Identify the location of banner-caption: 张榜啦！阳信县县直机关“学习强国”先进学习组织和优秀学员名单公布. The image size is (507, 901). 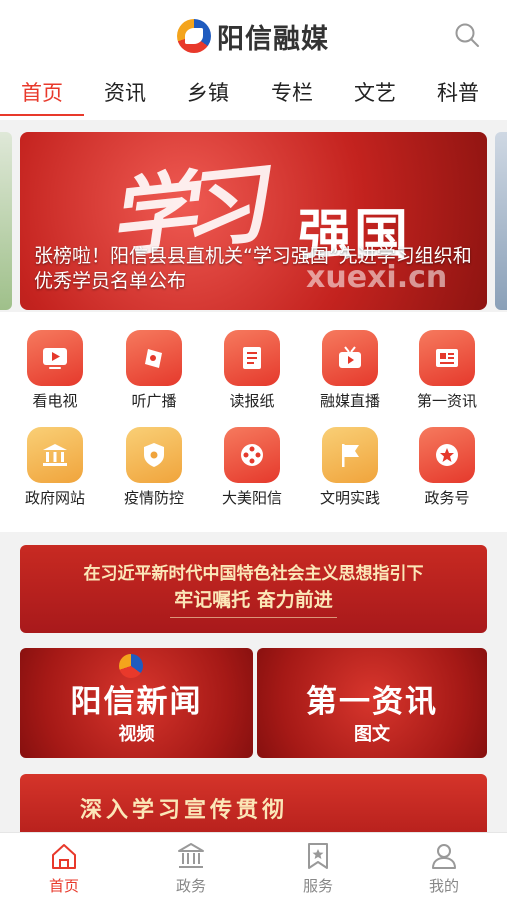
(253, 268).